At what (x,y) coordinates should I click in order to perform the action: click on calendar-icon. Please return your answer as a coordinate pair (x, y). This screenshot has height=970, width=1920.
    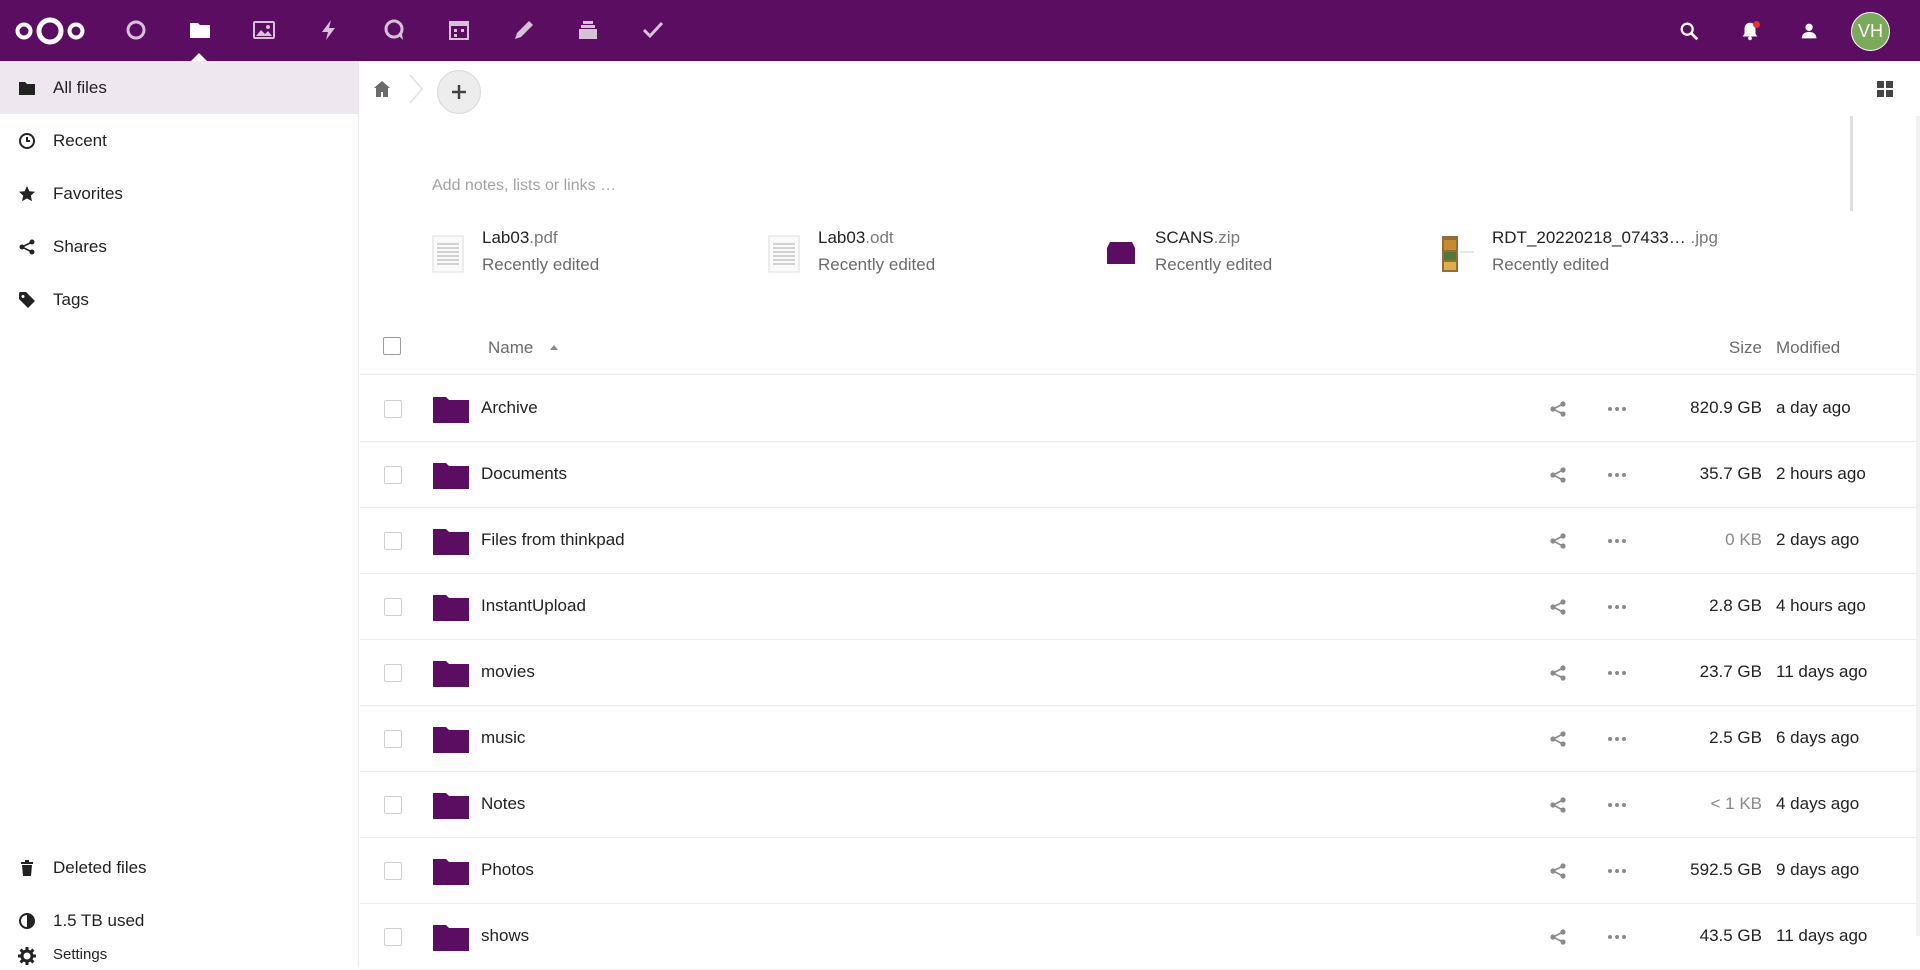
    Looking at the image, I should click on (459, 30).